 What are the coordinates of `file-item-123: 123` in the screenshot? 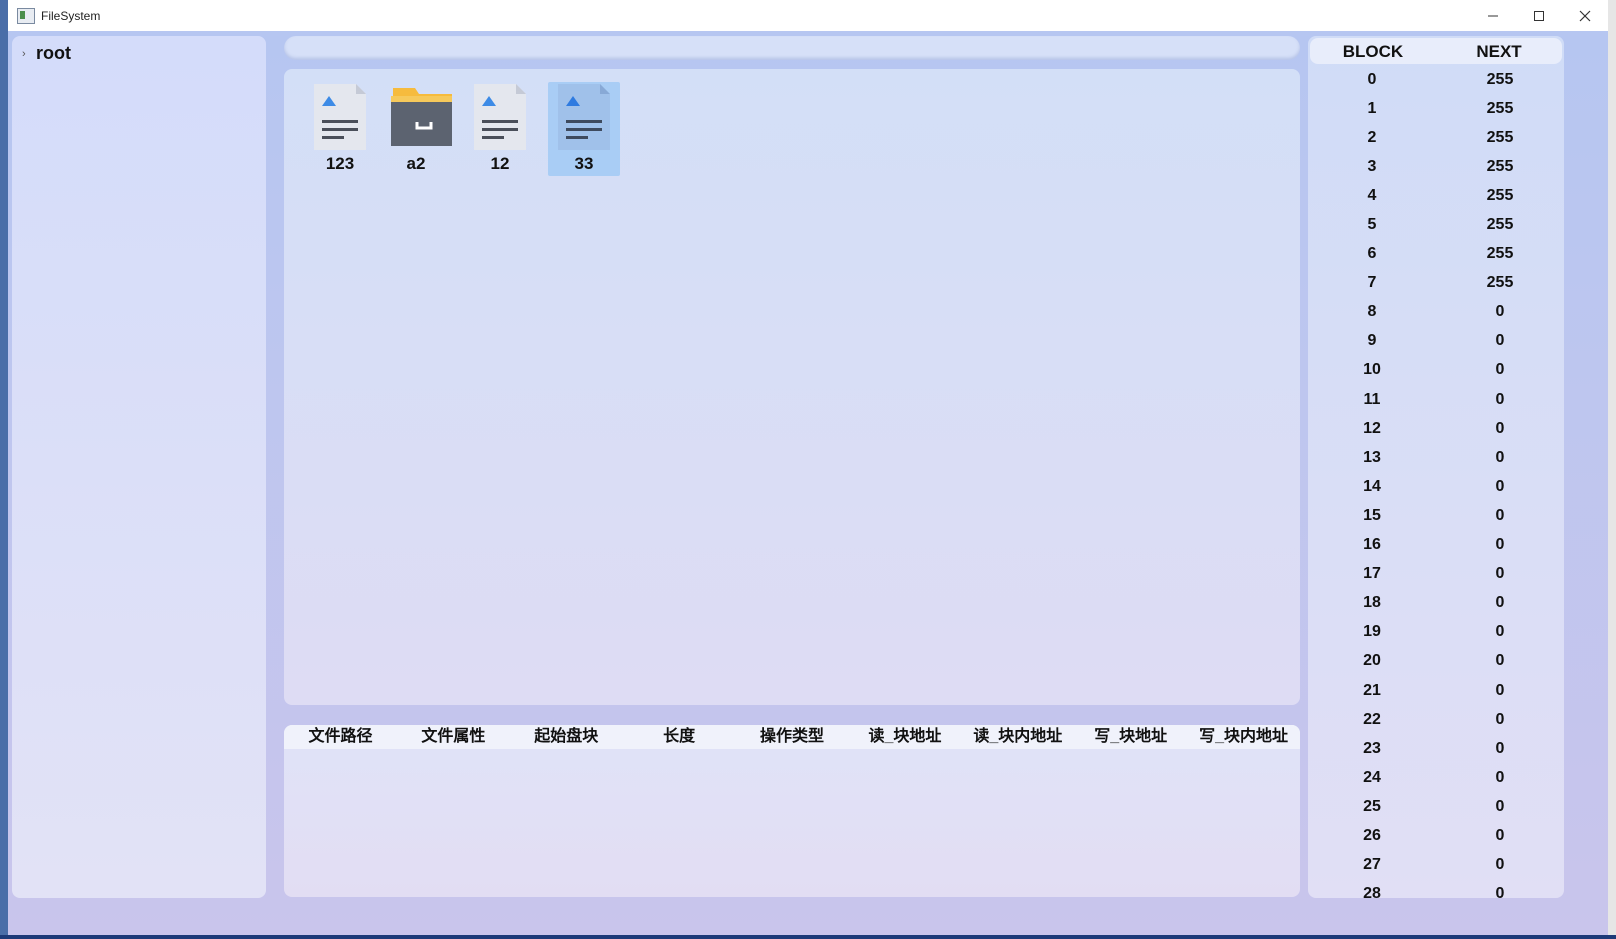 It's located at (340, 129).